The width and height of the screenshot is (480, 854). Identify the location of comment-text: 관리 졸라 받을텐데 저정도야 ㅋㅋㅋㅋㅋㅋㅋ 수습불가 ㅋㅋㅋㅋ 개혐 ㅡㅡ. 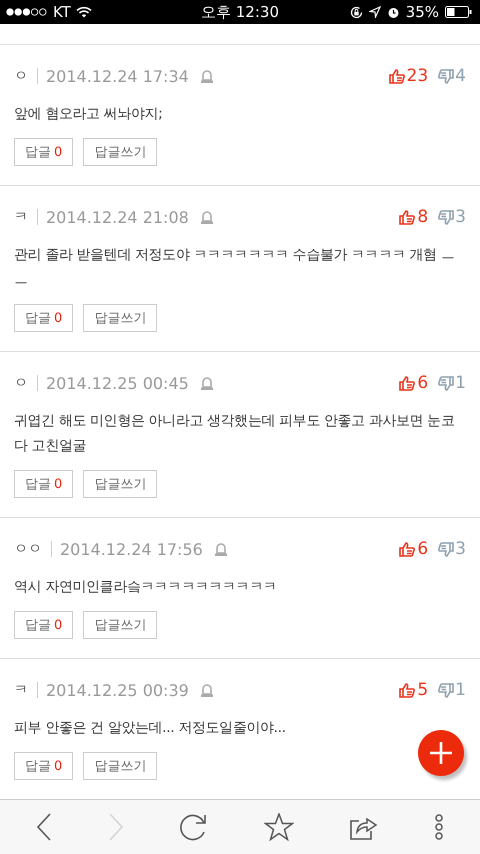
(235, 268).